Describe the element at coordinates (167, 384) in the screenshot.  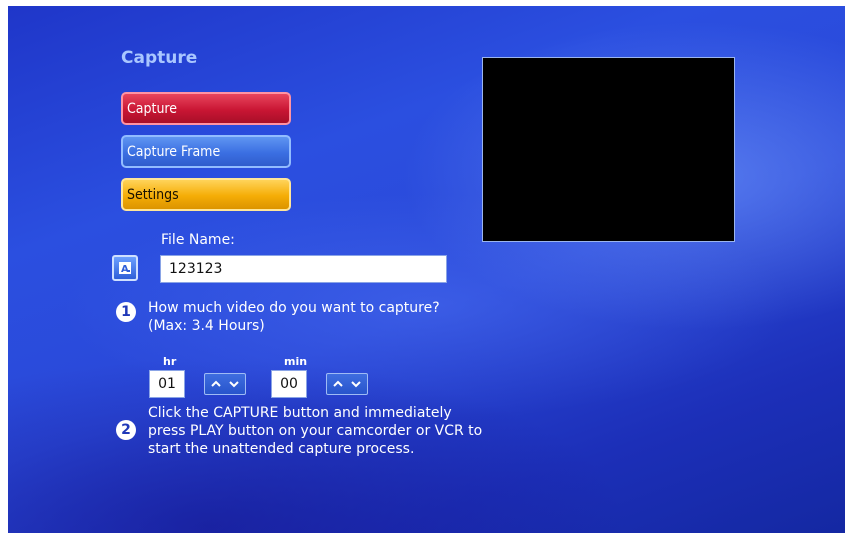
I see `hours-field: 01` at that location.